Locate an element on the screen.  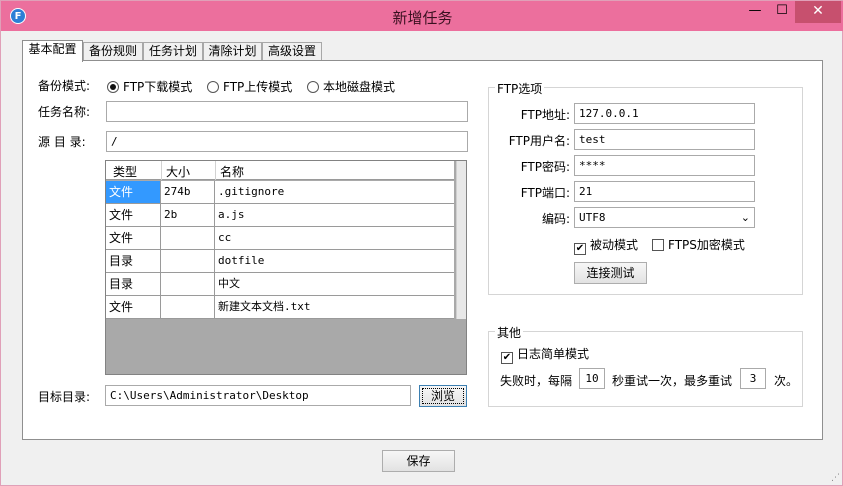
simple-log-checkbox: ✔ 日志简单模式 is located at coordinates (545, 354).